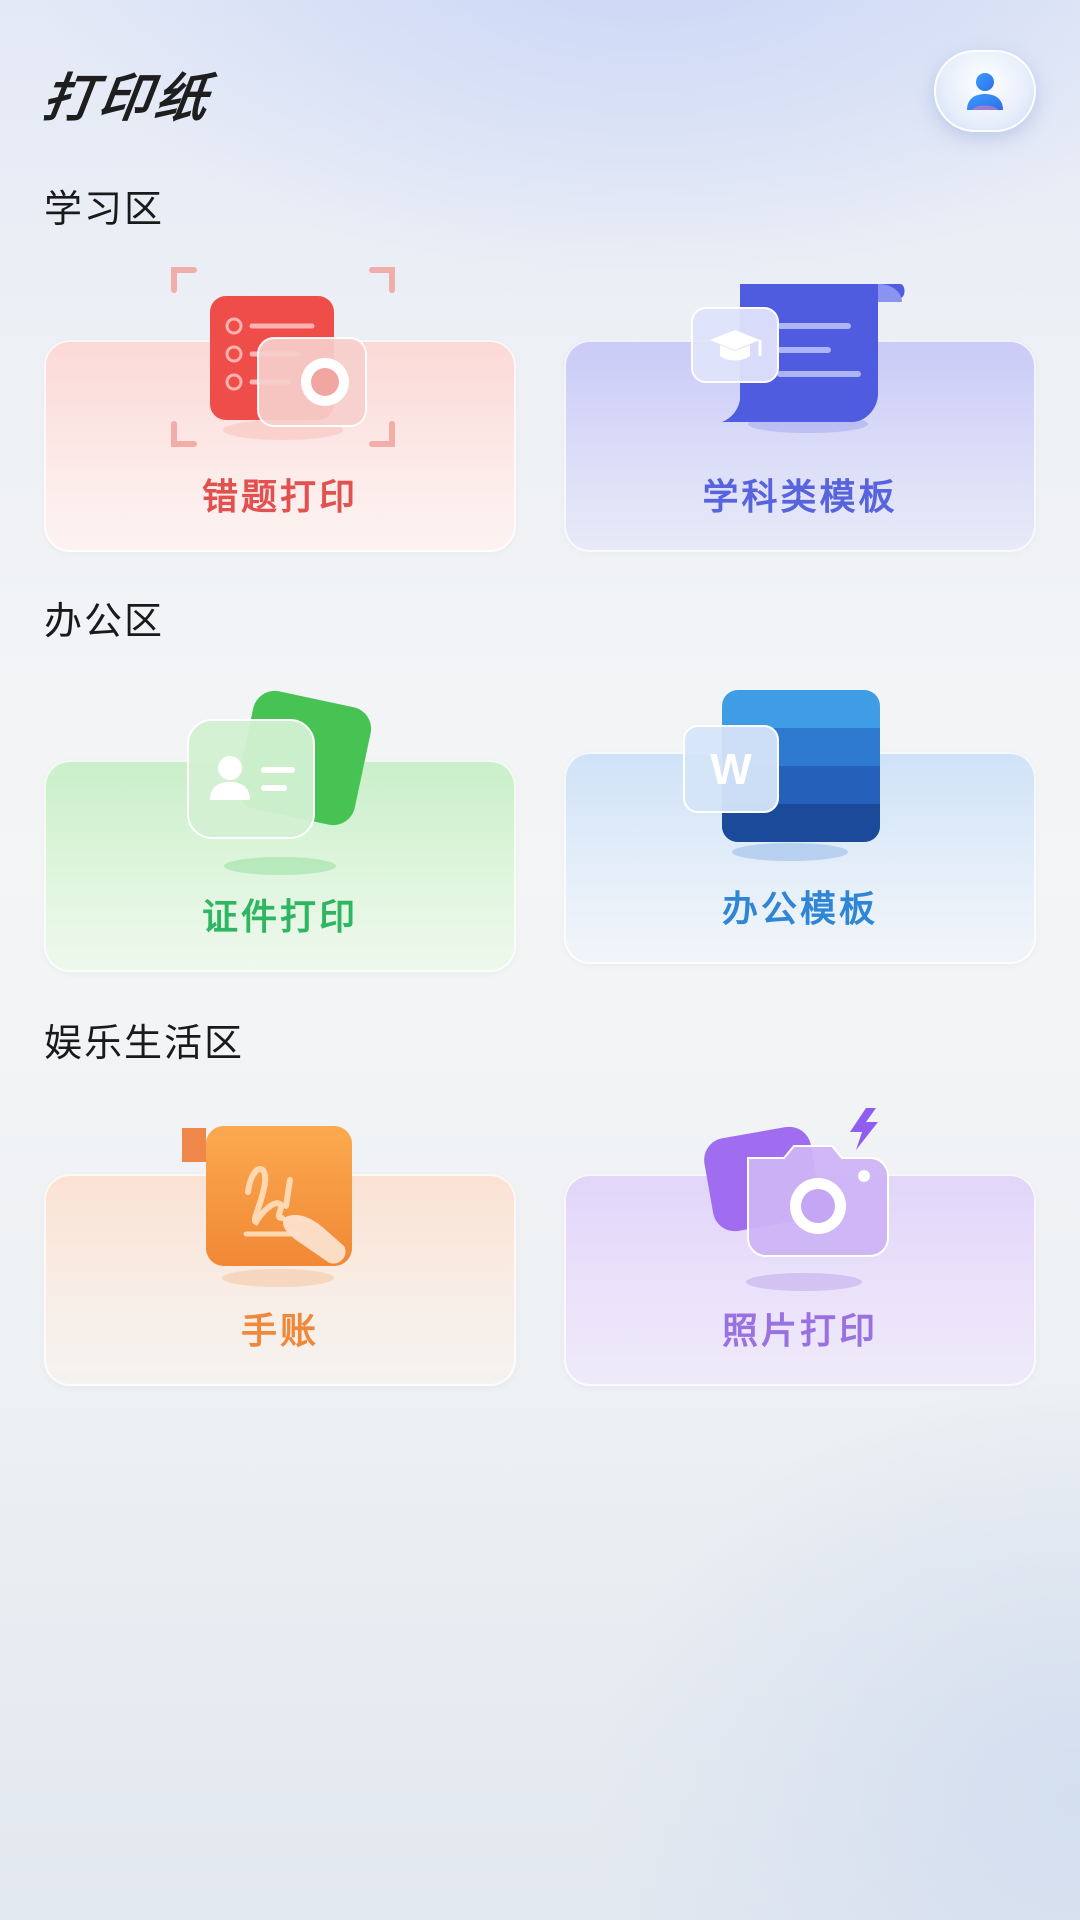 This screenshot has height=1920, width=1080. Describe the element at coordinates (279, 917) in the screenshot. I see `card-label: 证件打印` at that location.